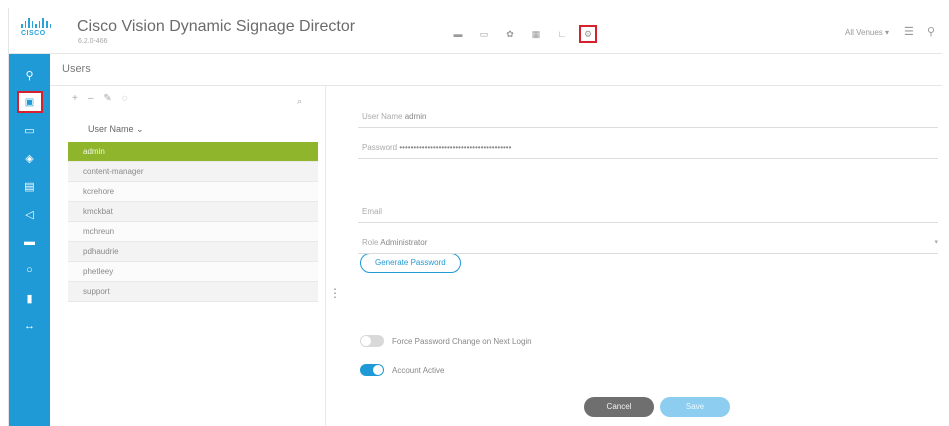 The width and height of the screenshot is (949, 426). I want to click on more-icon: ↔, so click(29, 326).